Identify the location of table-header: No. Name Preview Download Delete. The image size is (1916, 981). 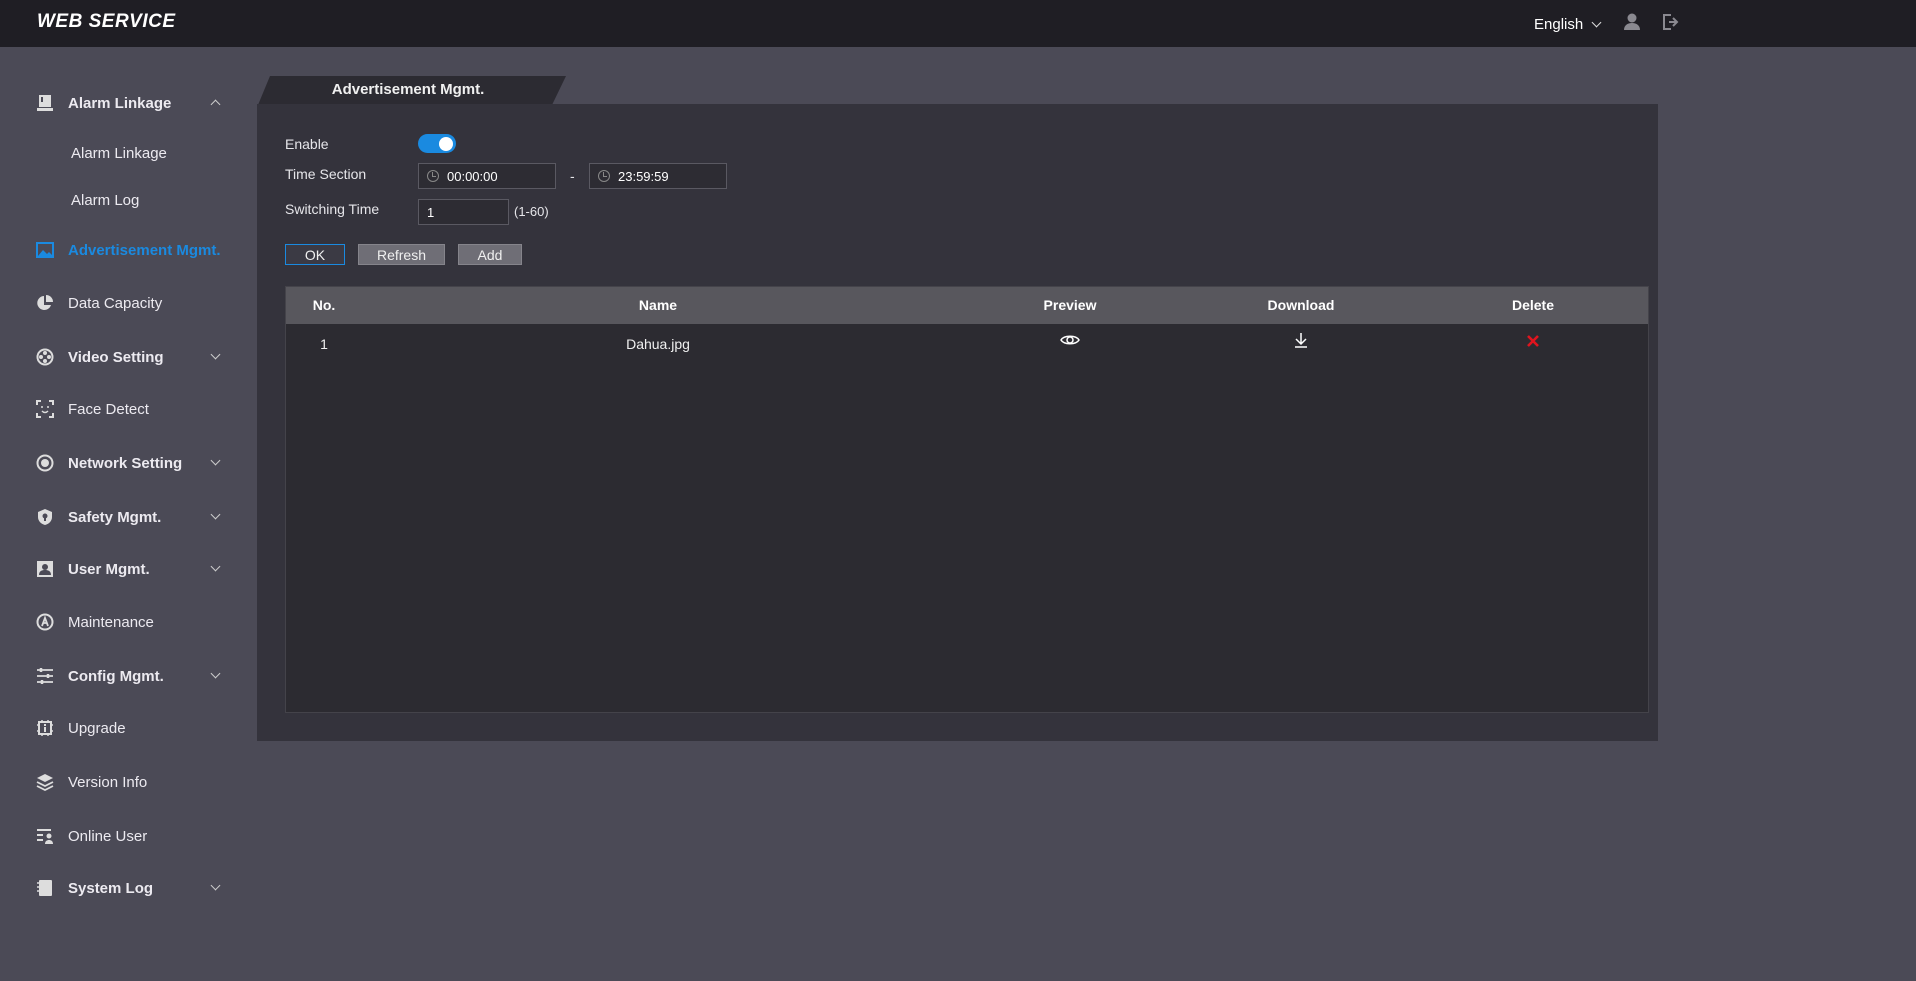
(967, 305).